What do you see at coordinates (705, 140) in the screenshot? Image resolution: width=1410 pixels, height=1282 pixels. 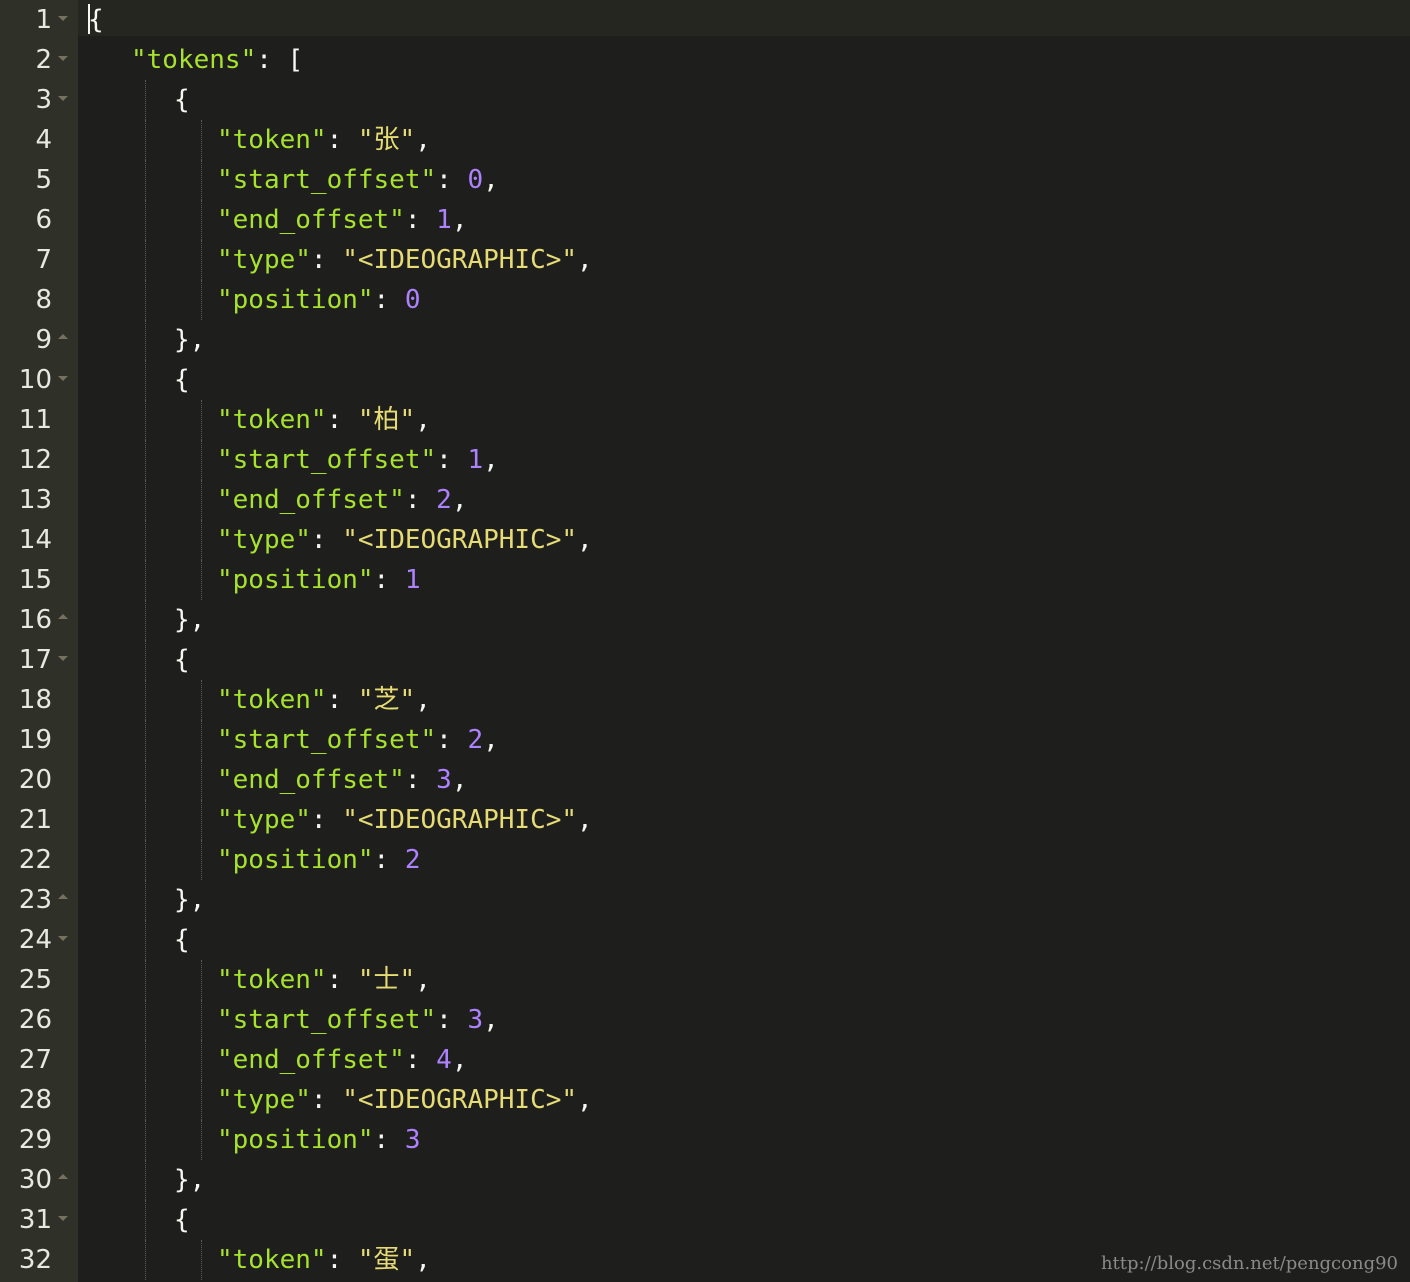 I see `code-line: 4 "token": "张",` at bounding box center [705, 140].